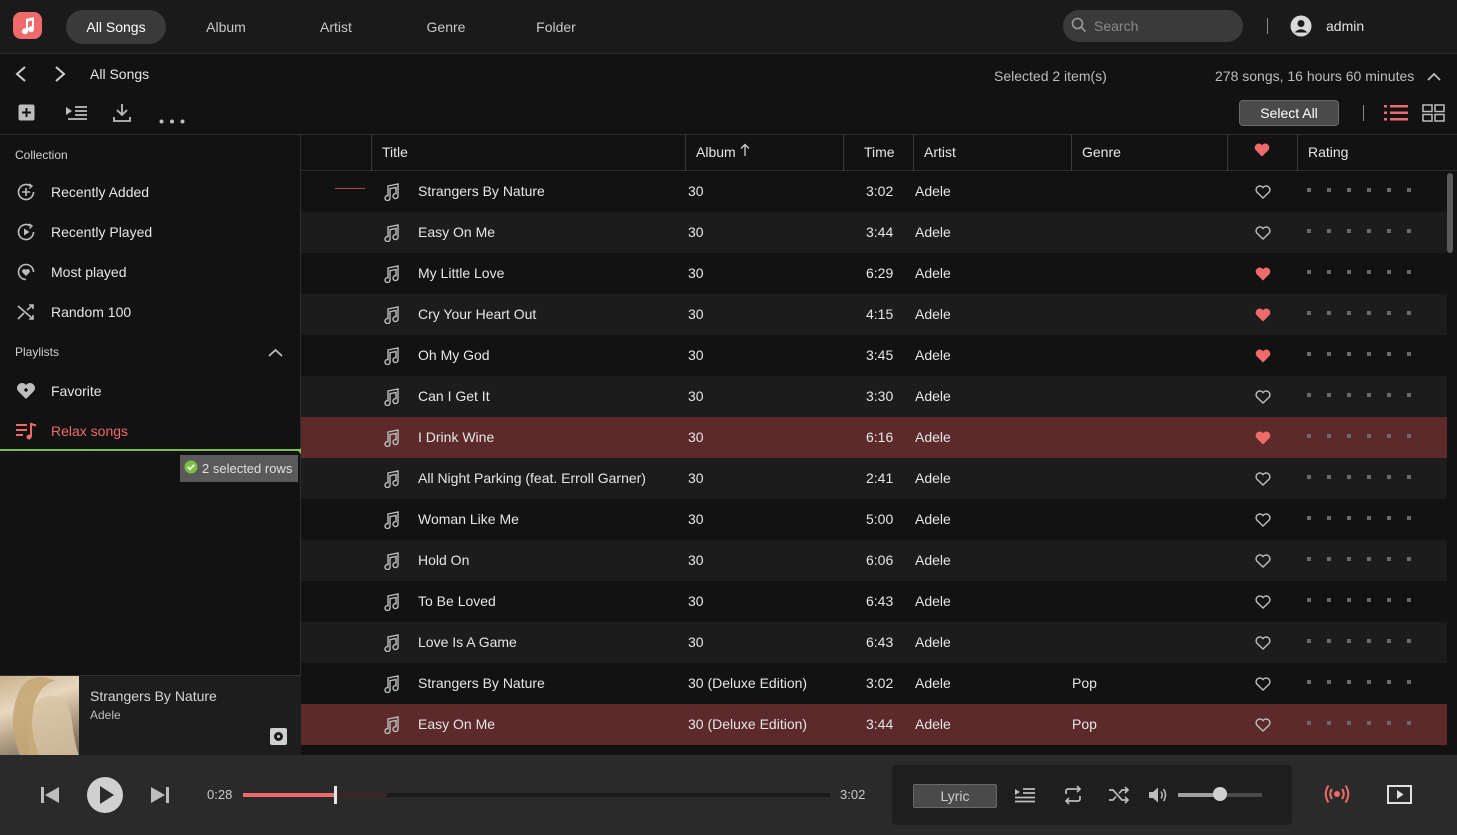  Describe the element at coordinates (874, 519) in the screenshot. I see `table-row: Woman Like Me 30 5:00 Adele` at that location.